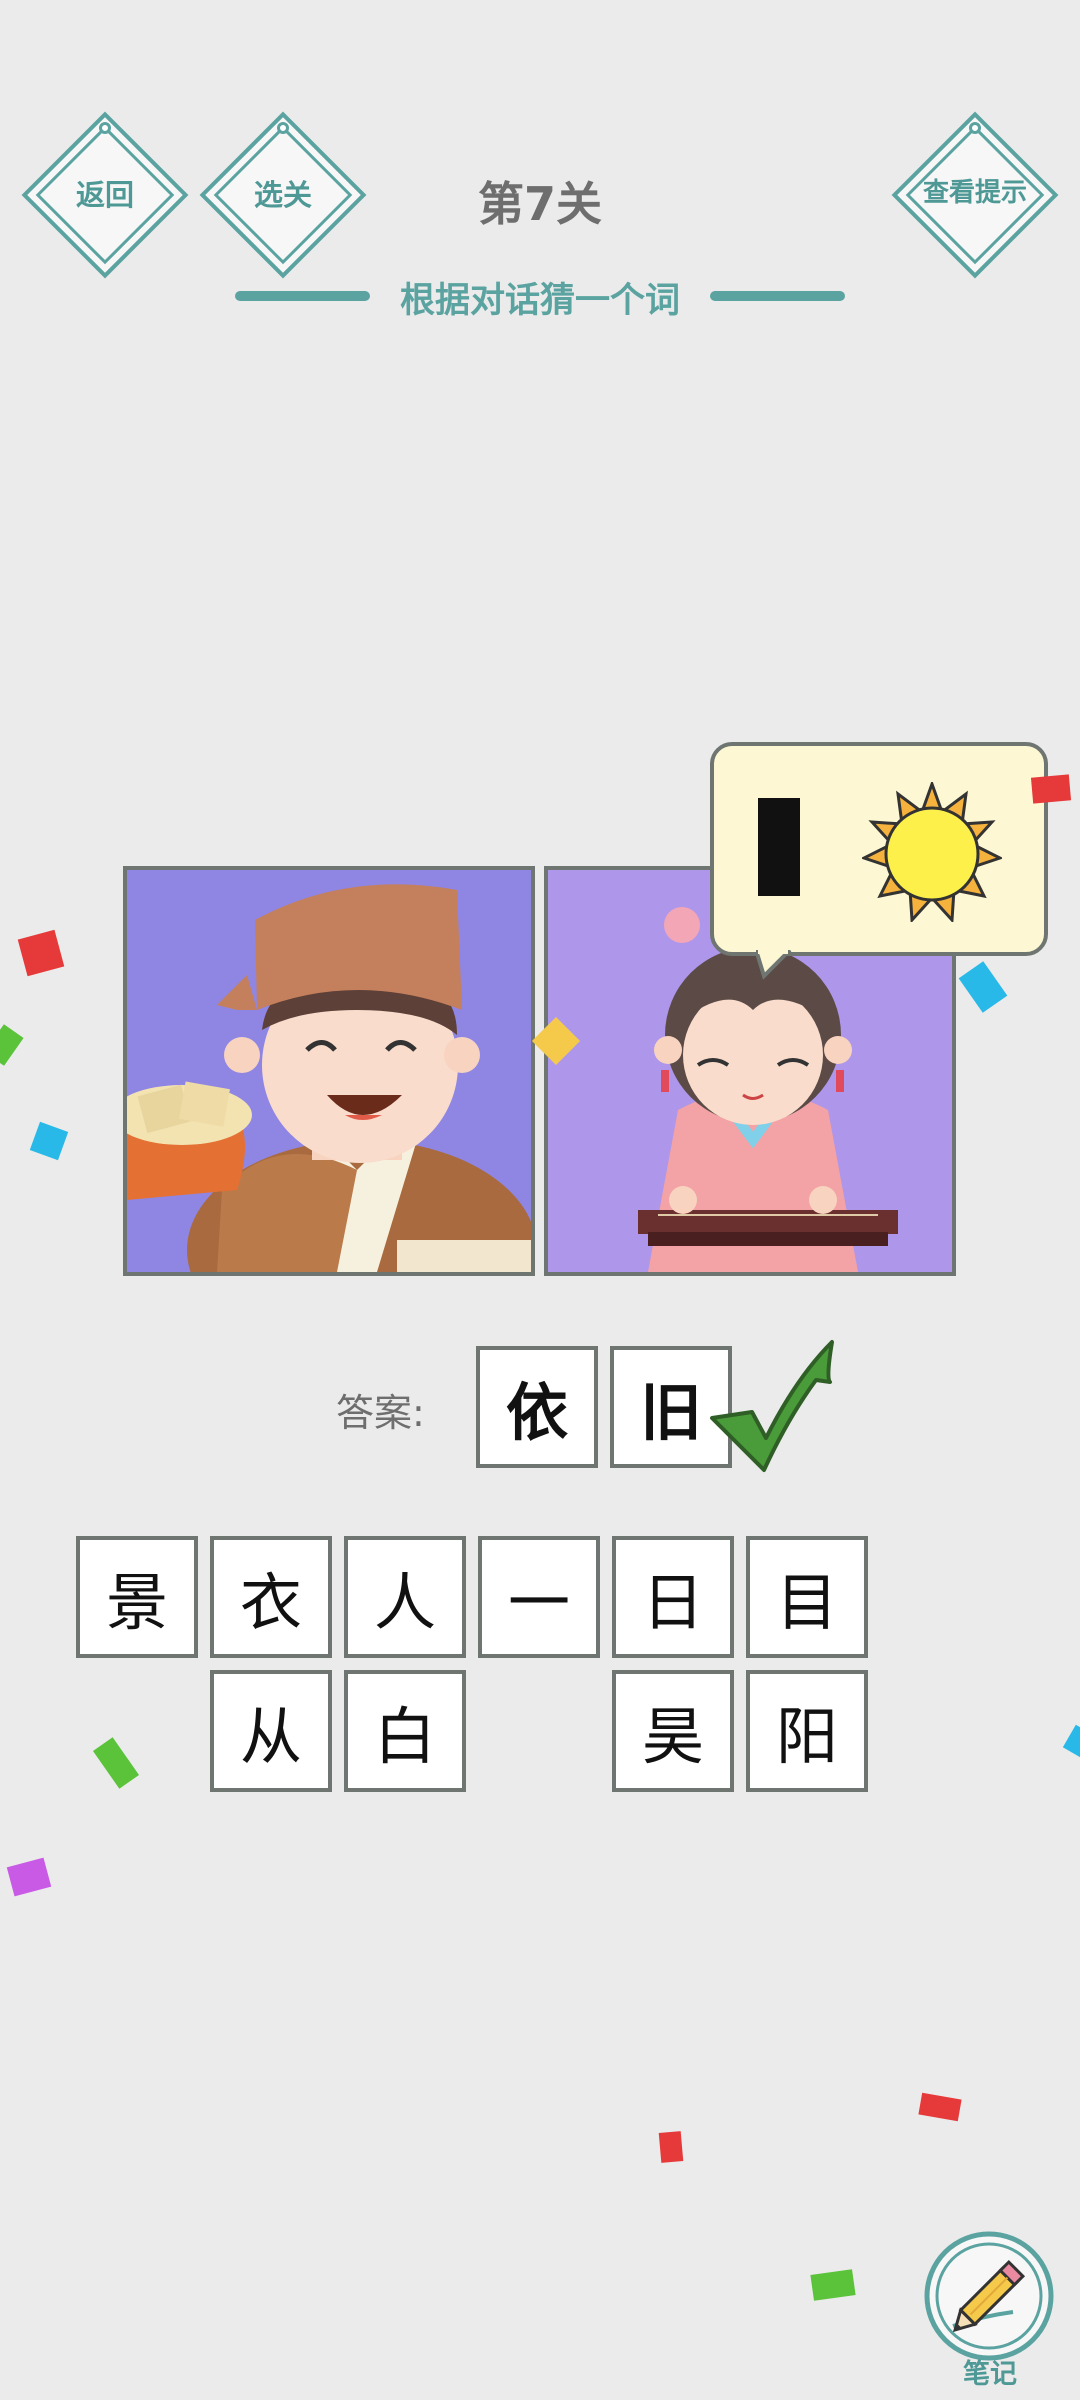  What do you see at coordinates (302, 296) in the screenshot?
I see `subtitle-line-left` at bounding box center [302, 296].